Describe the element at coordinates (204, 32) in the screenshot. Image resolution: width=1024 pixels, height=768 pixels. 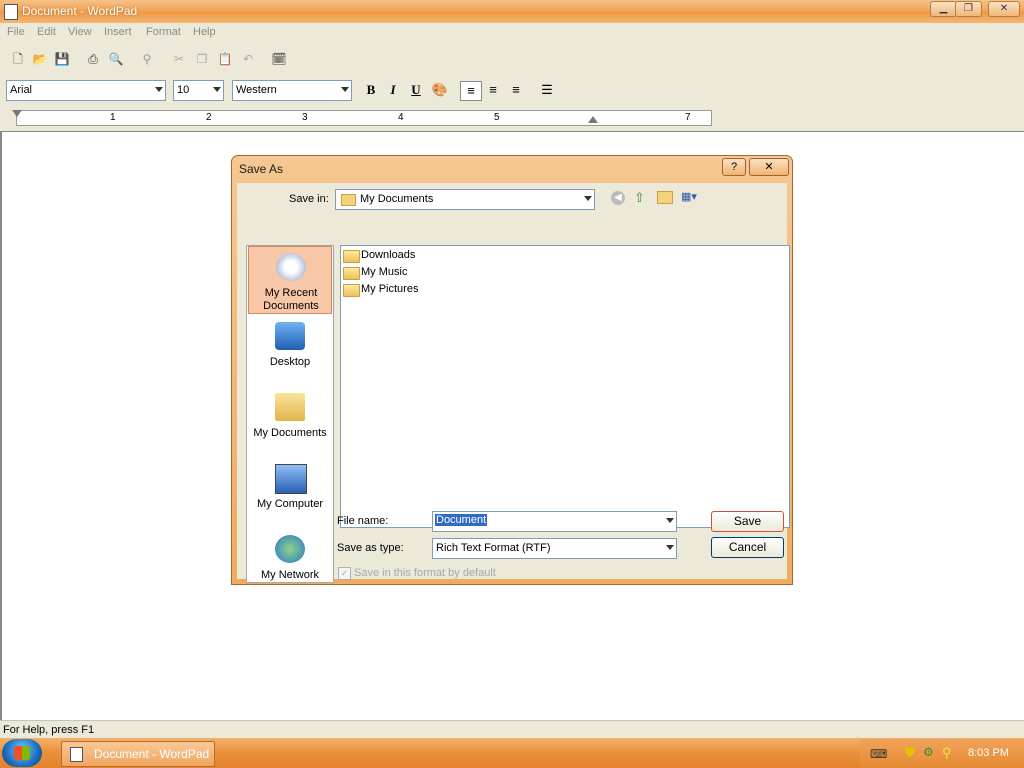
I see `menu-help: Help` at that location.